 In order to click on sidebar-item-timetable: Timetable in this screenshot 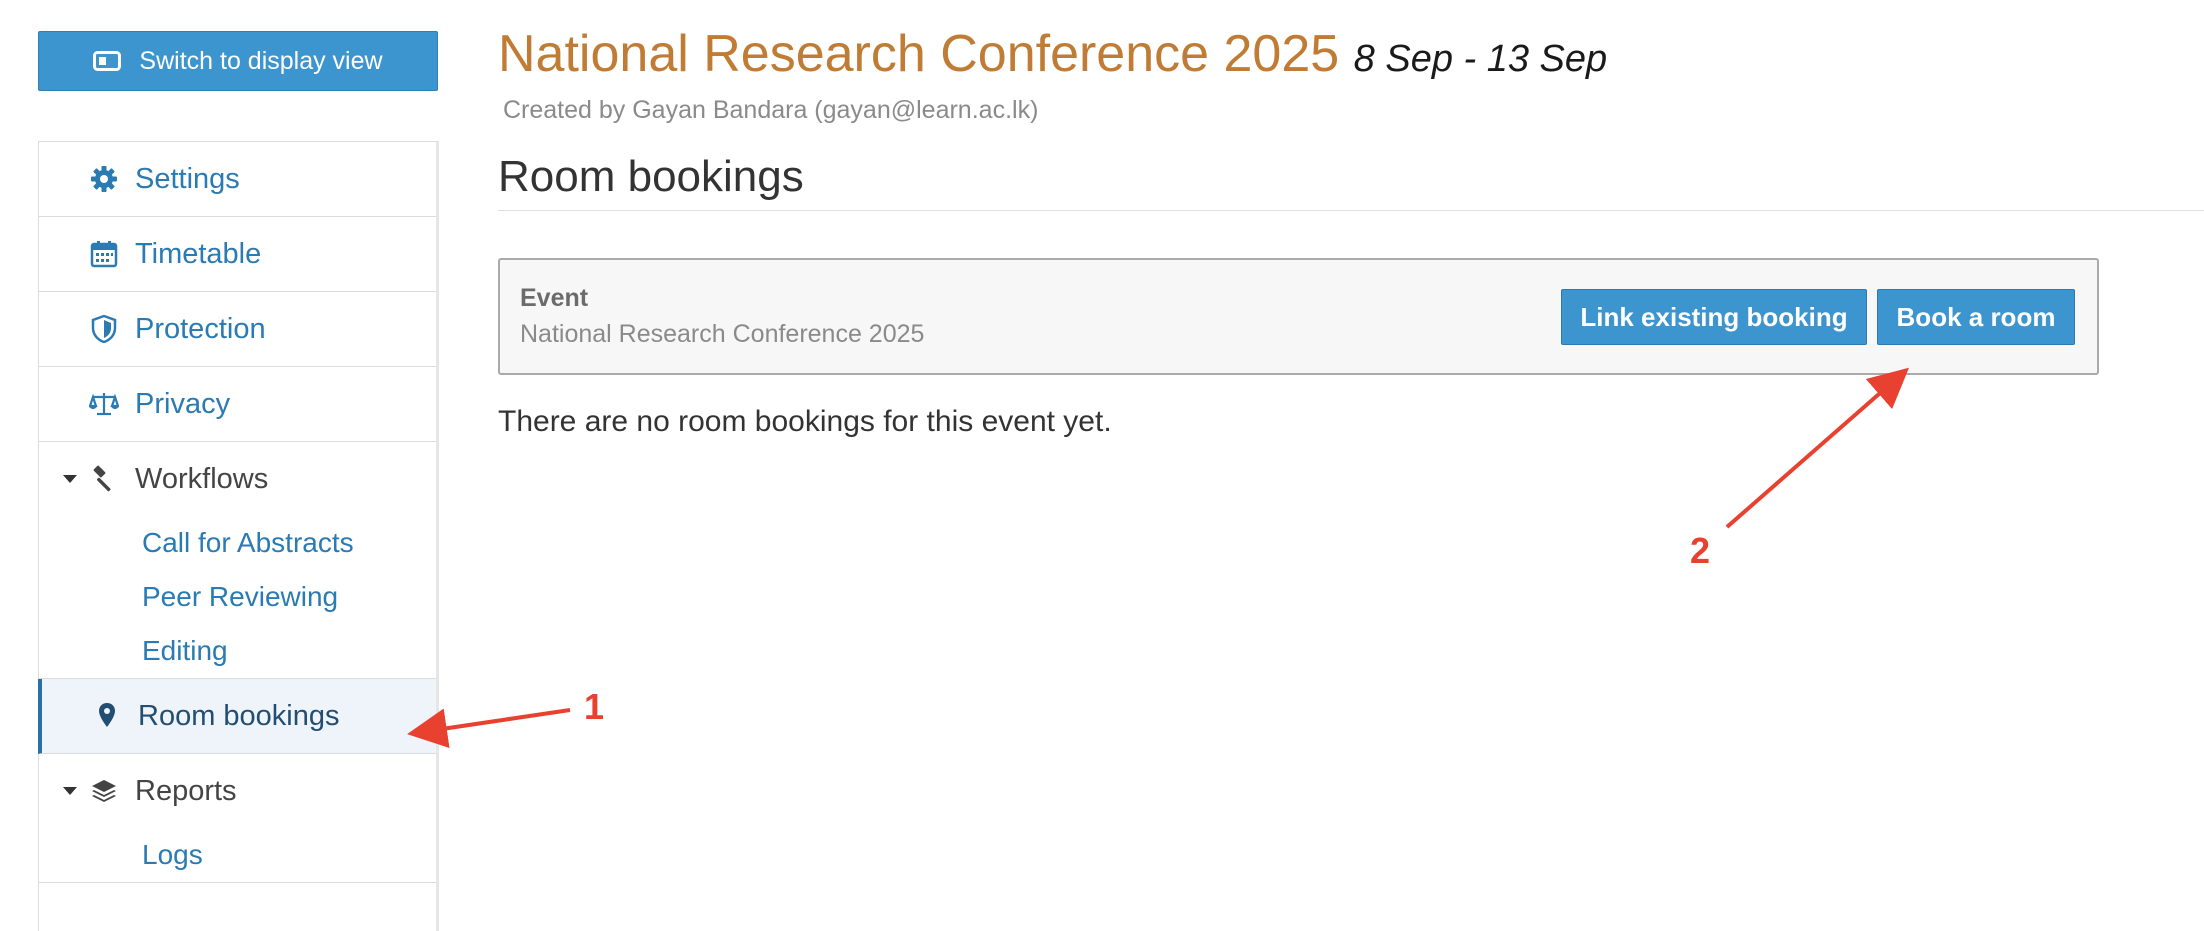, I will do `click(237, 254)`.